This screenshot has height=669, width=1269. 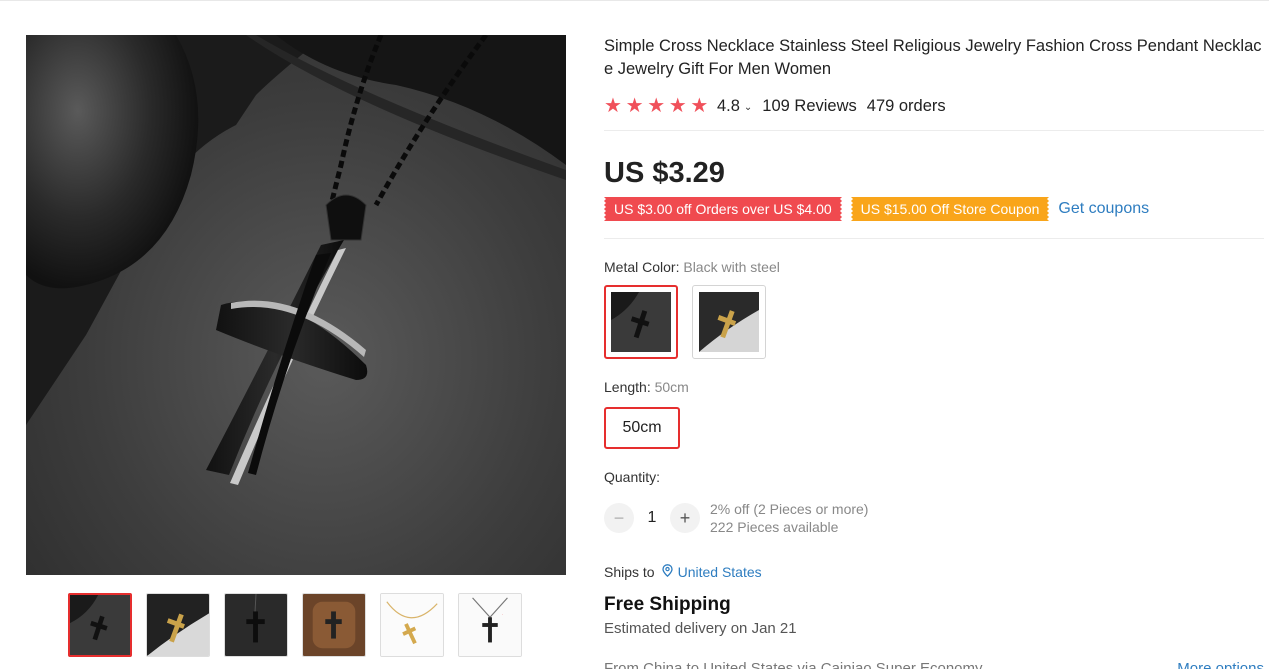 I want to click on top-divider, so click(x=634, y=0).